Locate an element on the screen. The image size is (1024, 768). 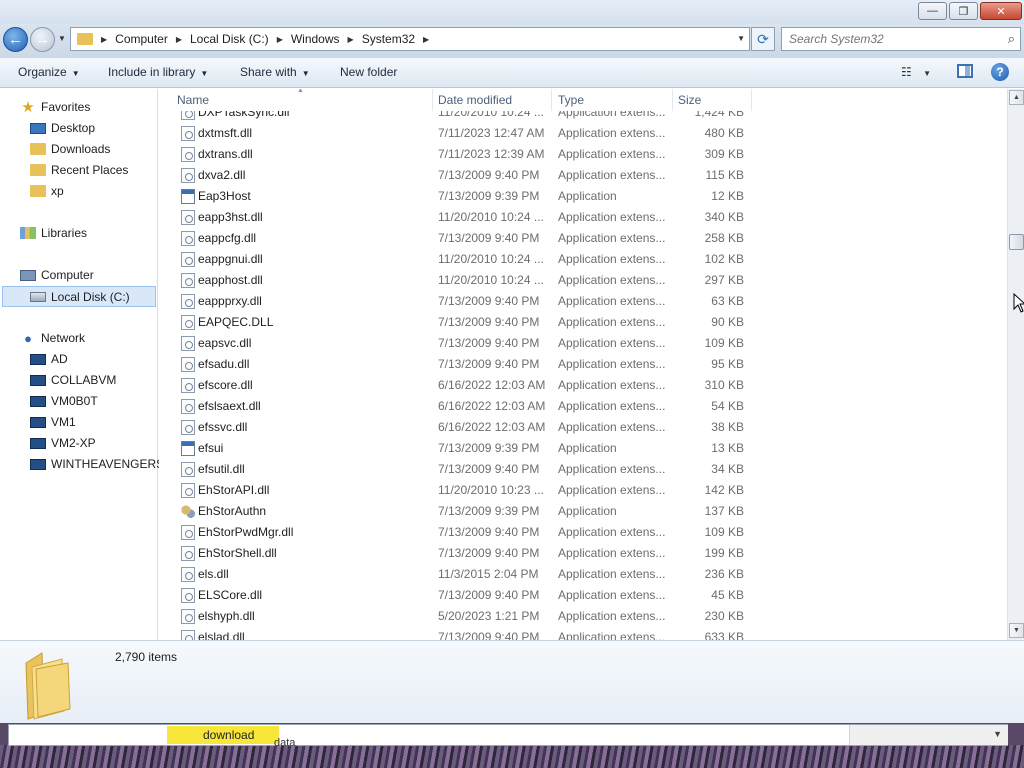
column-name: Name is located at coordinates (193, 100).